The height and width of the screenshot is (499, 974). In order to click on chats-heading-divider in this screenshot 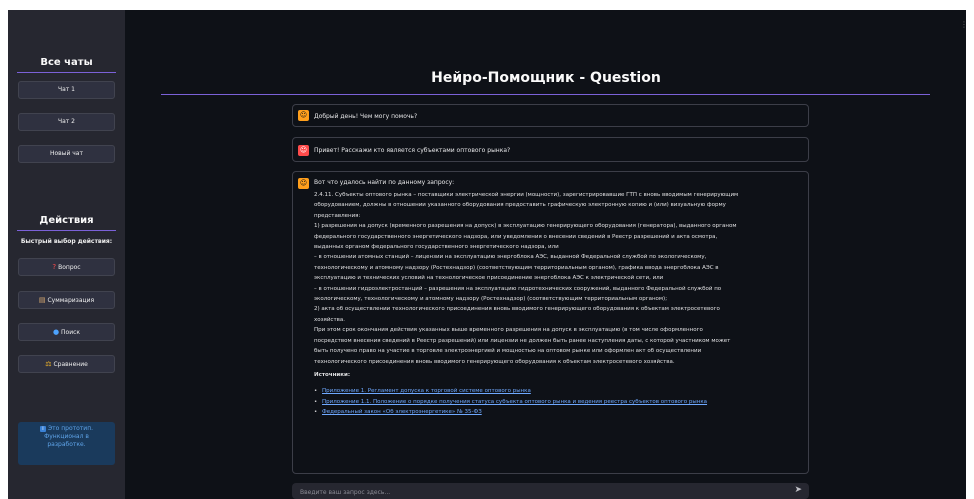, I will do `click(66, 72)`.